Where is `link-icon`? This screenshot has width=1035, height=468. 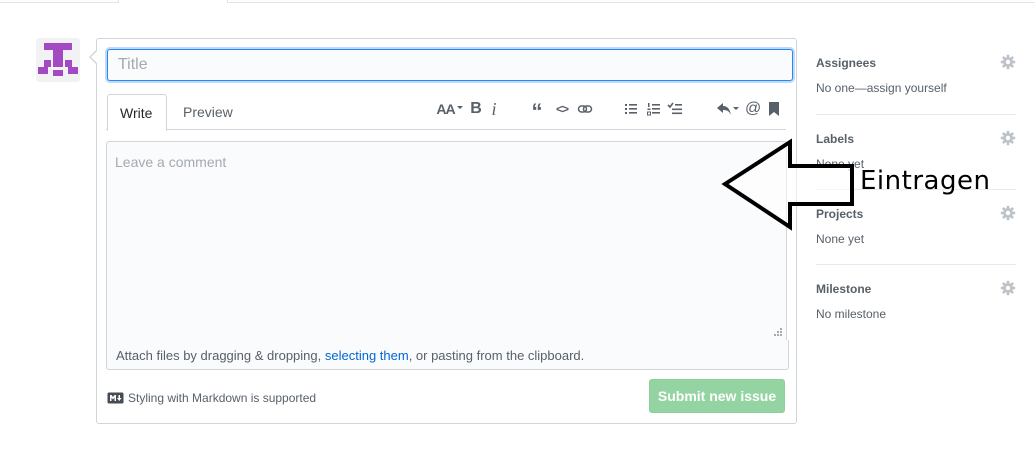 link-icon is located at coordinates (585, 109).